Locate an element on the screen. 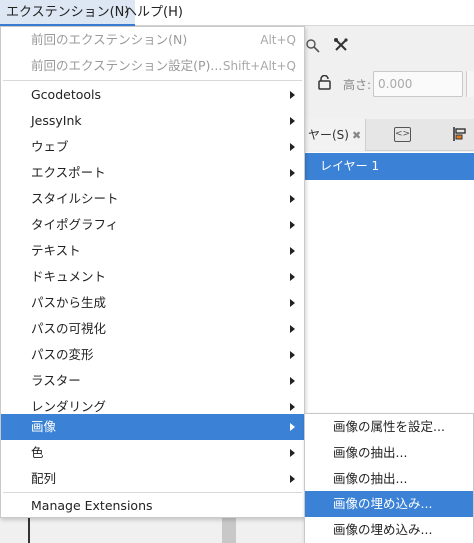 The image size is (474, 543). menu-item-previous-extension-settings: 前回のエクステンション設定(P)... Shift+Alt+Q is located at coordinates (152, 66).